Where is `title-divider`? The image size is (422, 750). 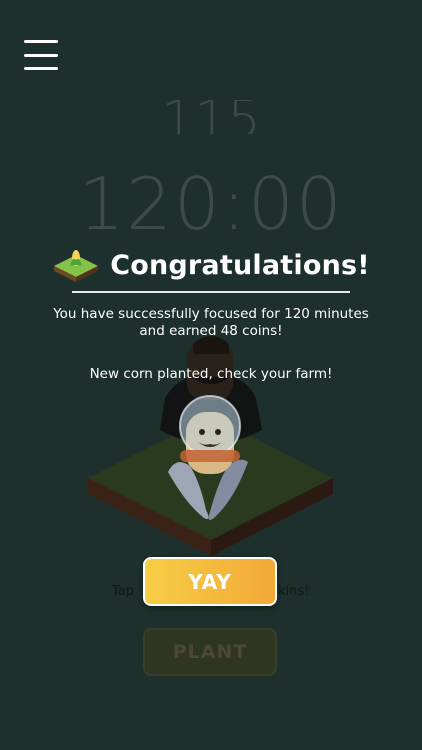
title-divider is located at coordinates (211, 292).